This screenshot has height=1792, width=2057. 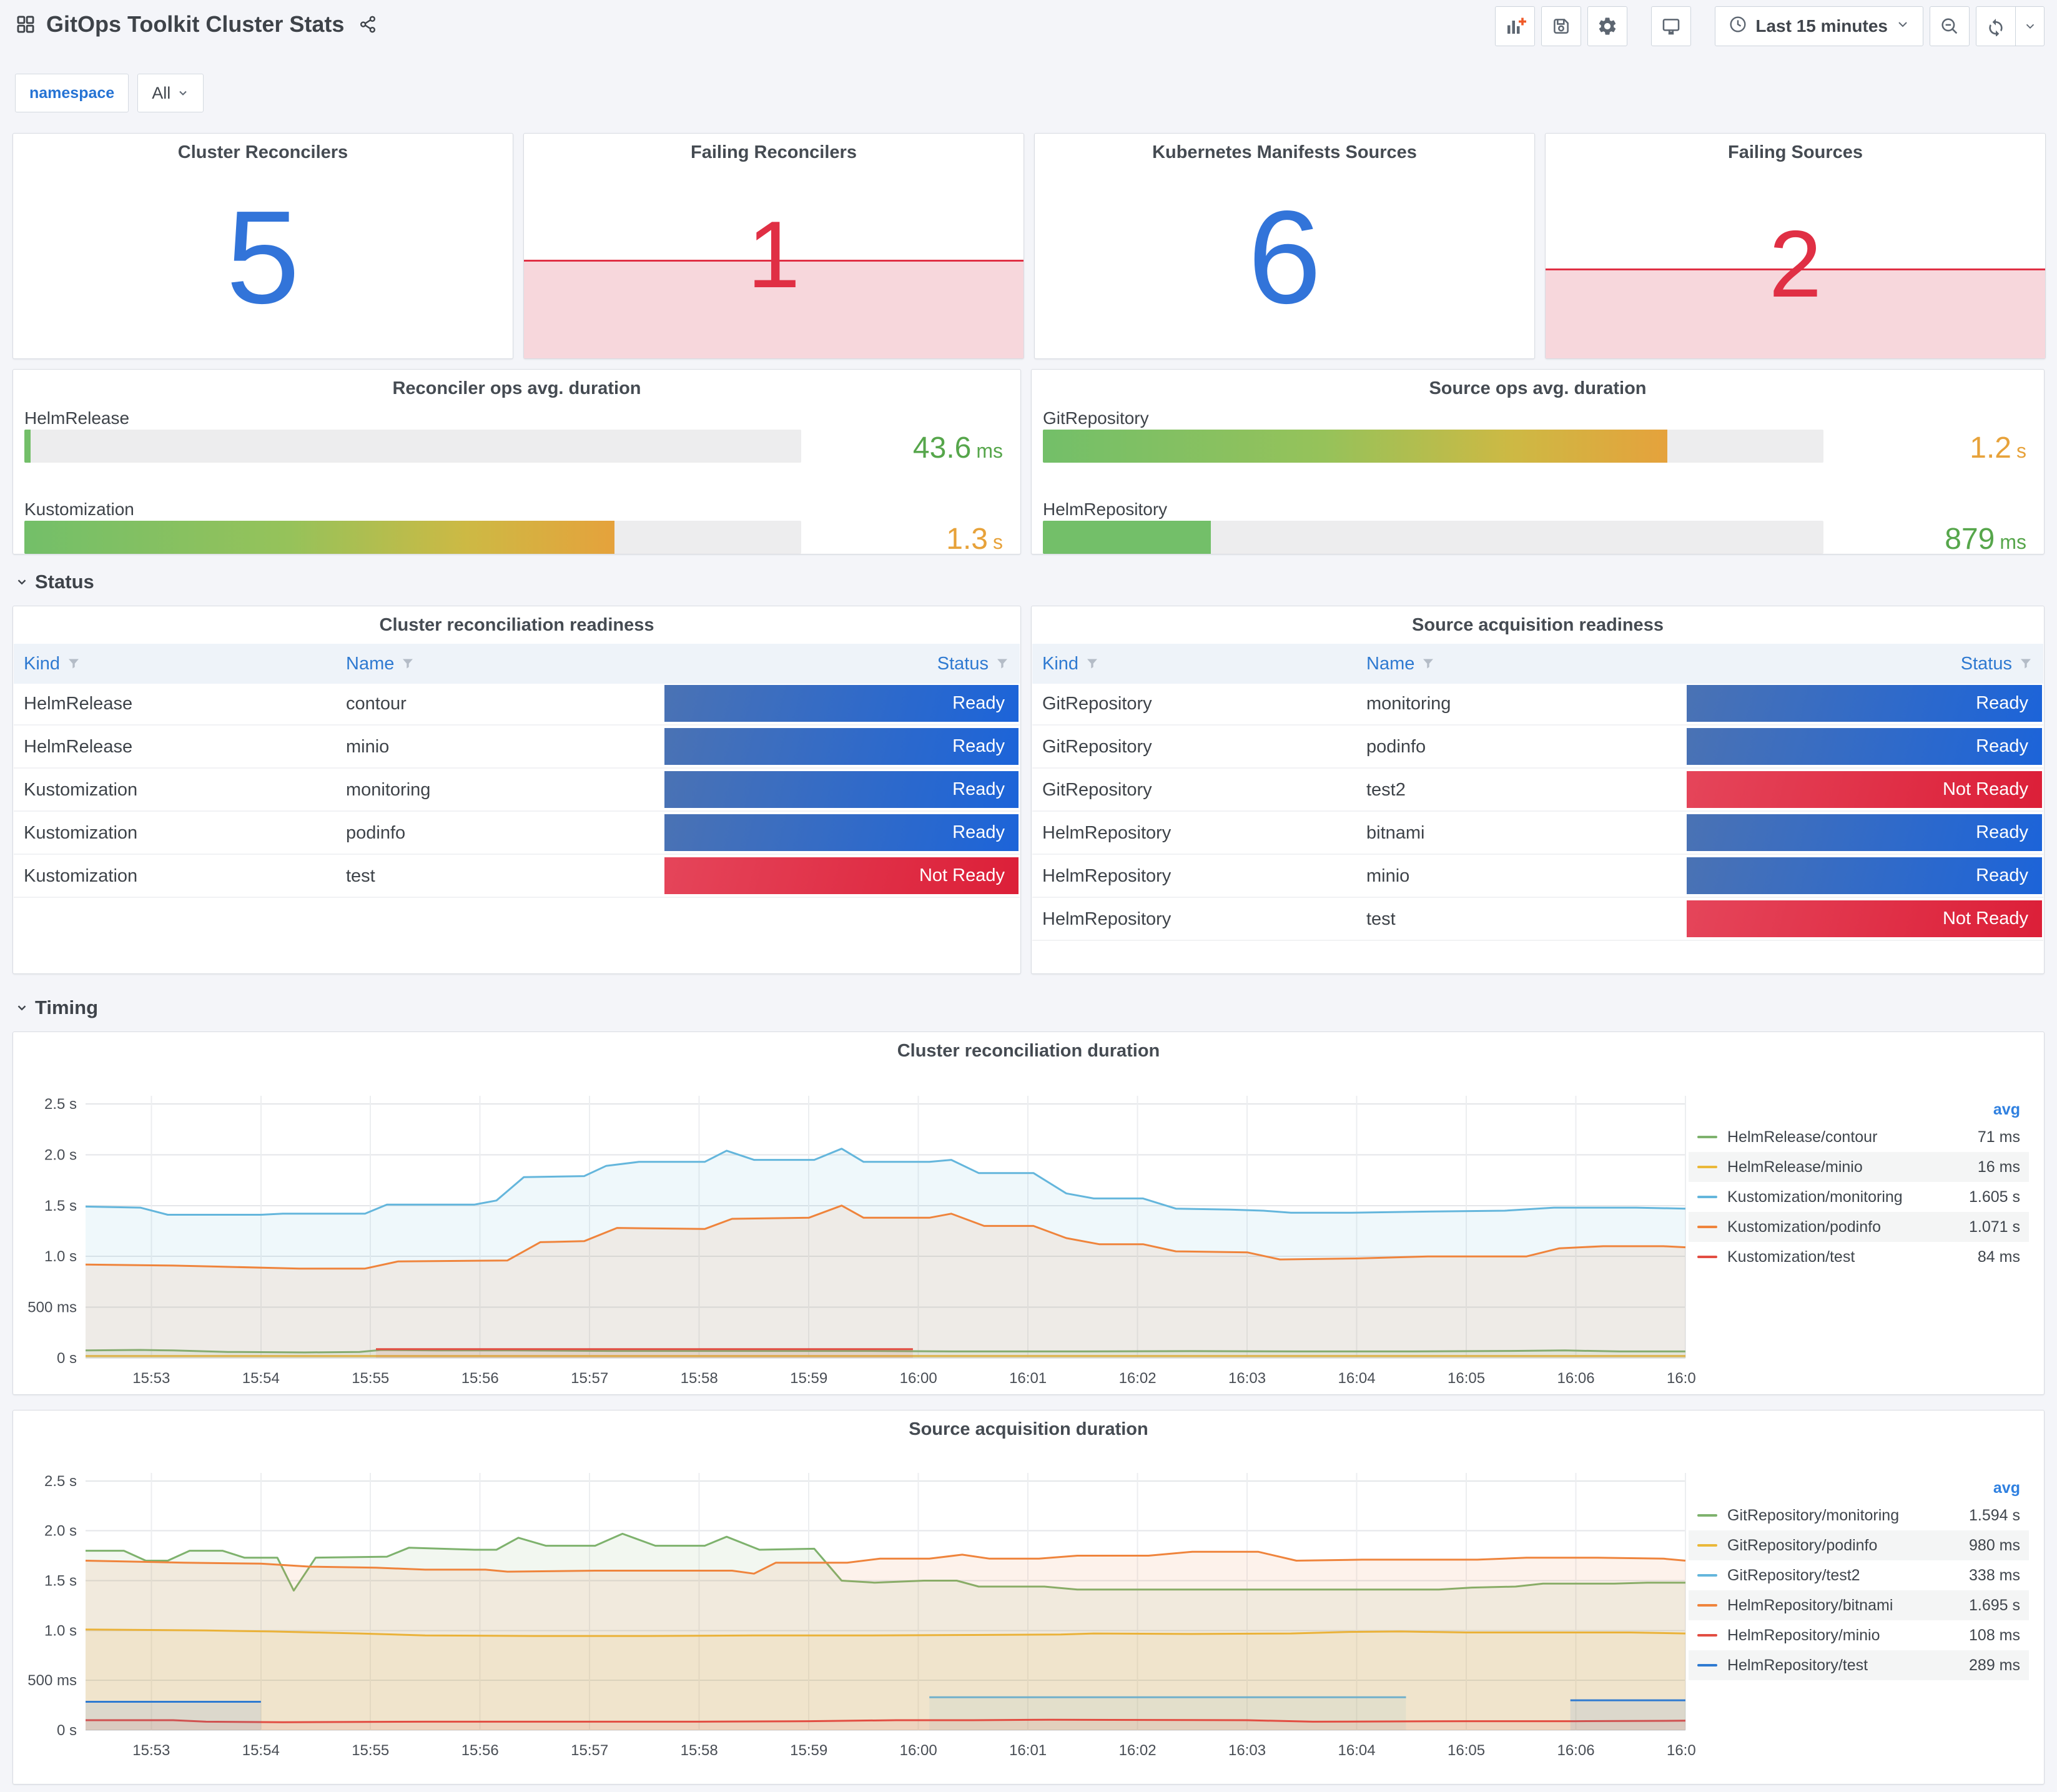 I want to click on stat-value: 2, so click(x=1795, y=263).